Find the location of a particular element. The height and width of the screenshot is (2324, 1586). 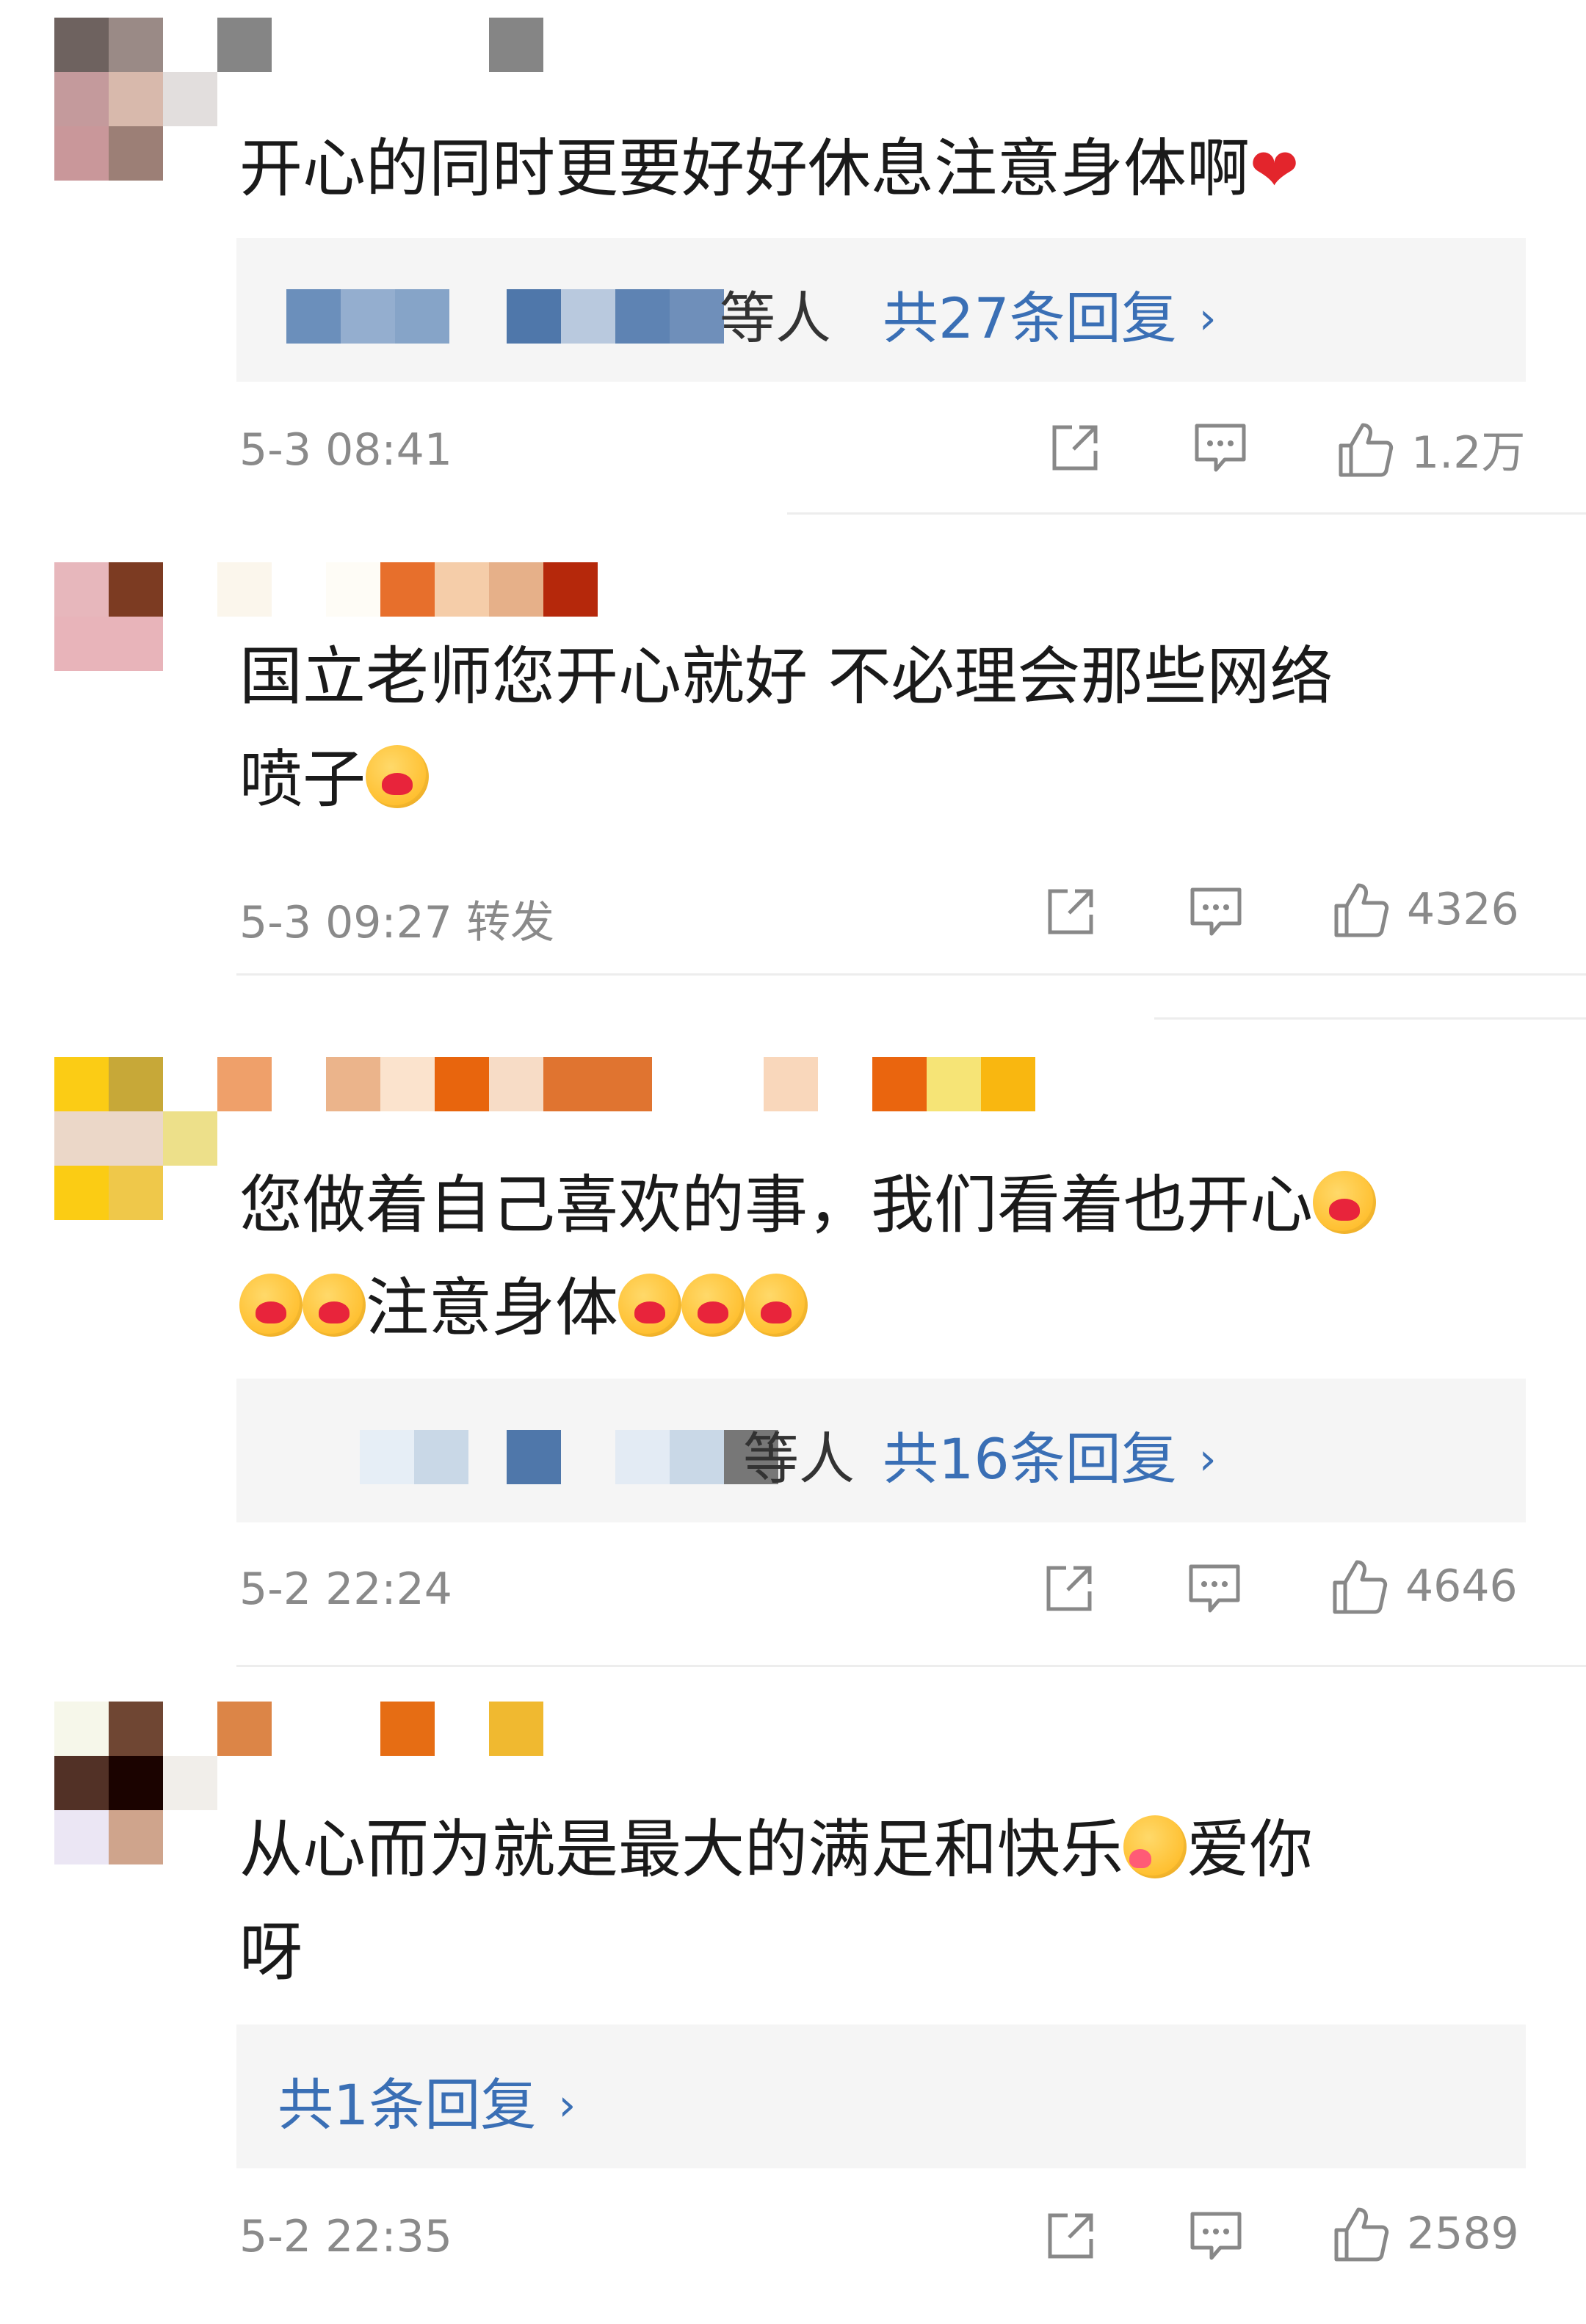

comment-time: 5-3 09:27 is located at coordinates (345, 922).